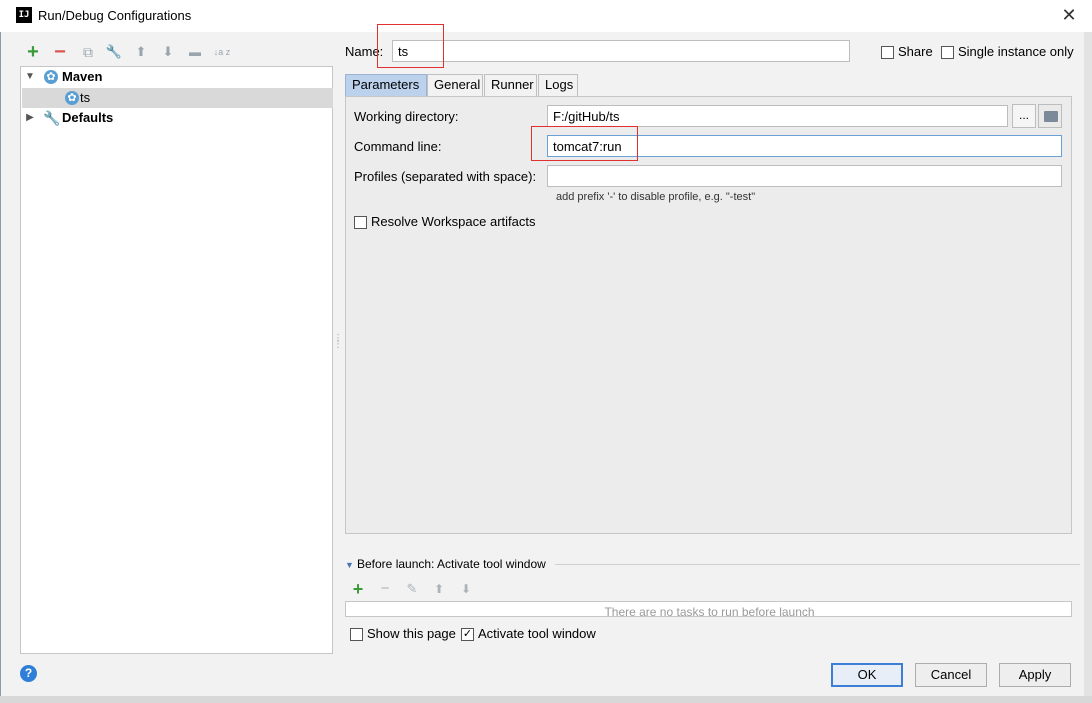  Describe the element at coordinates (947, 52) in the screenshot. I see `single-instance-checkbox` at that location.